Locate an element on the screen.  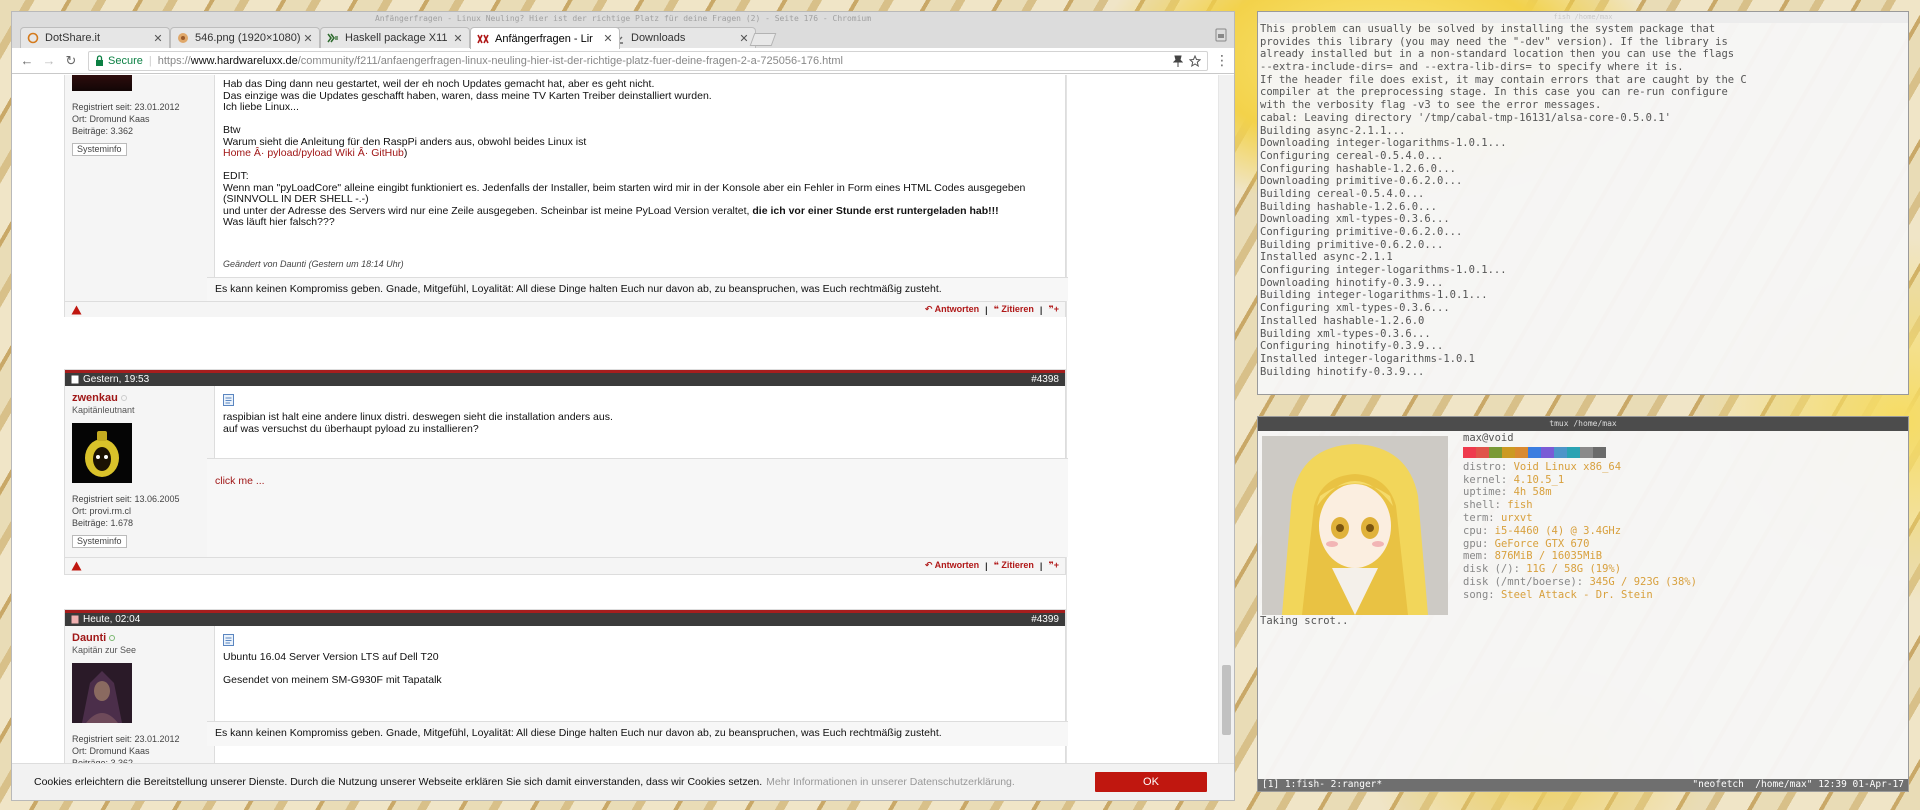
post-header: Heute, 02:04 #4399 is located at coordinates (565, 618).